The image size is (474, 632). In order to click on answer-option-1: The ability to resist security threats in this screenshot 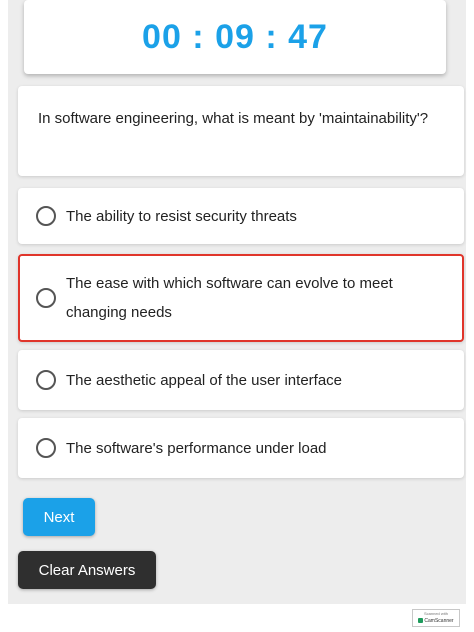, I will do `click(241, 216)`.